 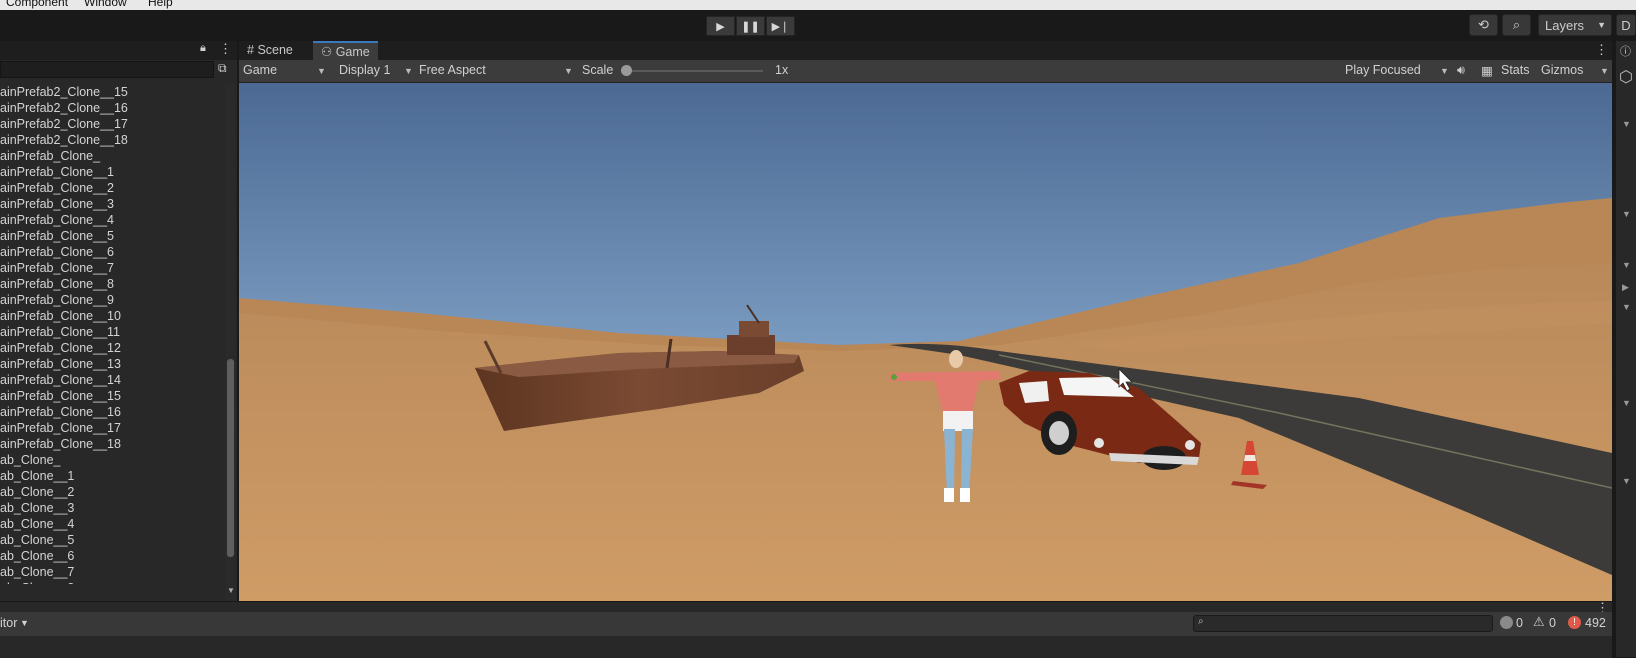 I want to click on hierarchy-item: ainPrefab_Clone__14, so click(x=60, y=380).